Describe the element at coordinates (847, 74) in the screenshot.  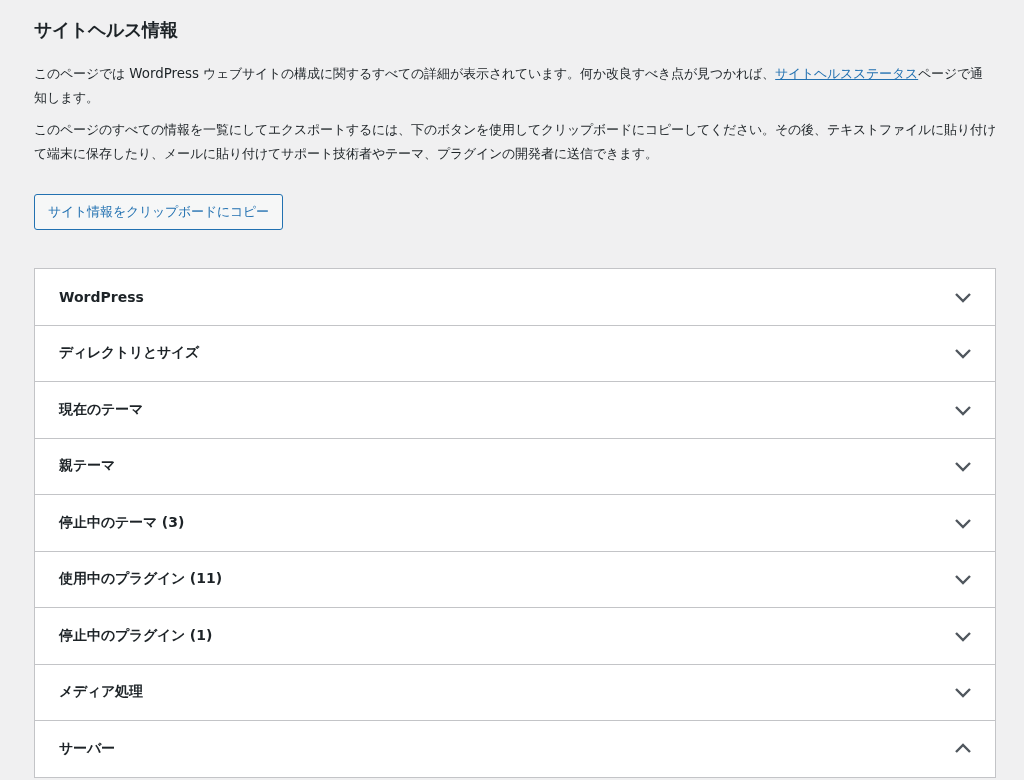
I see `site-health-status-link: サイトヘルスステータス` at that location.